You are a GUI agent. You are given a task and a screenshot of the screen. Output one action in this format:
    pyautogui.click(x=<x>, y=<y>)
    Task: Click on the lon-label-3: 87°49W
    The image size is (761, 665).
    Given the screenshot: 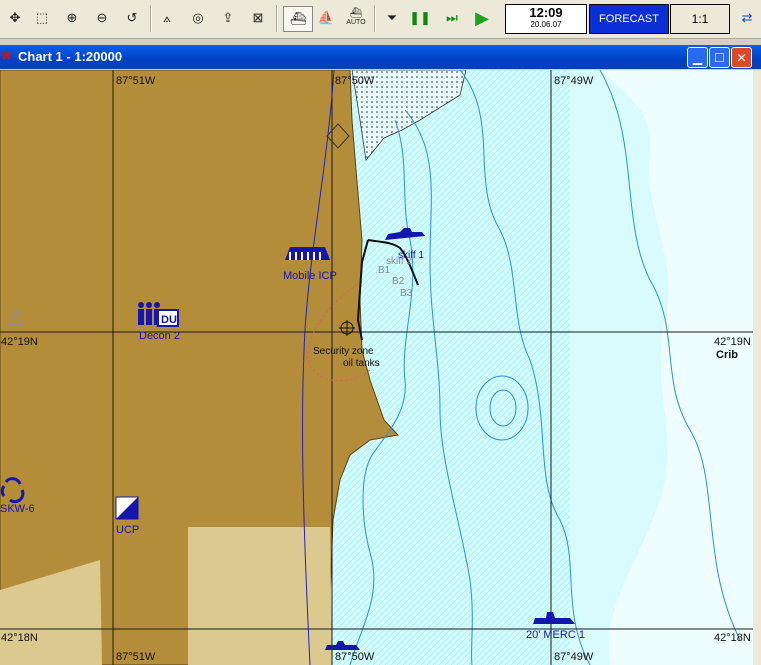 What is the action you would take?
    pyautogui.click(x=574, y=81)
    